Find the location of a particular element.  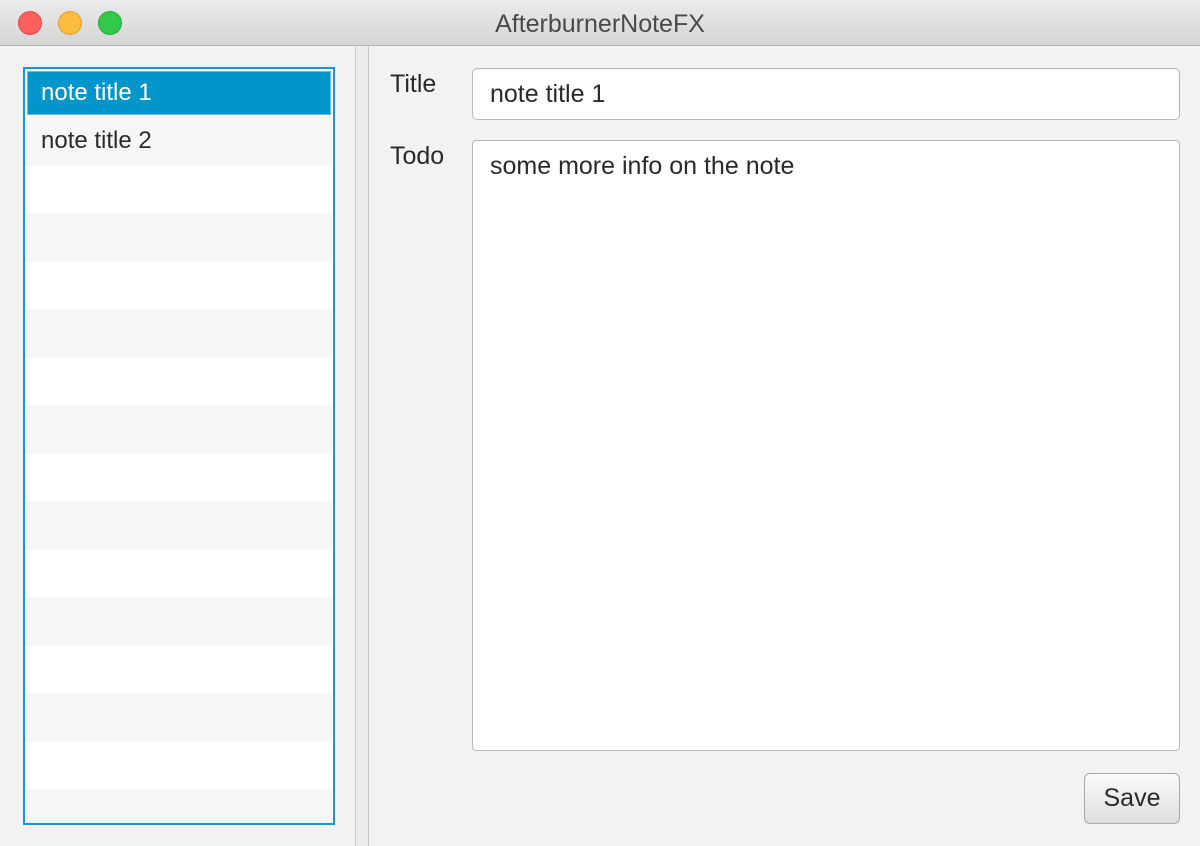

title-label: Title is located at coordinates (413, 84).